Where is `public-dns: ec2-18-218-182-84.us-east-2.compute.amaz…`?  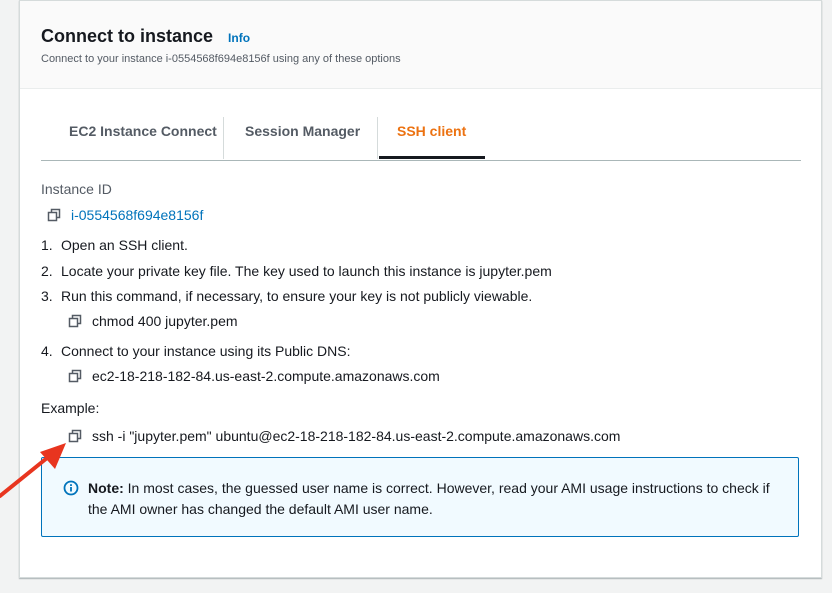 public-dns: ec2-18-218-182-84.us-east-2.compute.amaz… is located at coordinates (254, 376).